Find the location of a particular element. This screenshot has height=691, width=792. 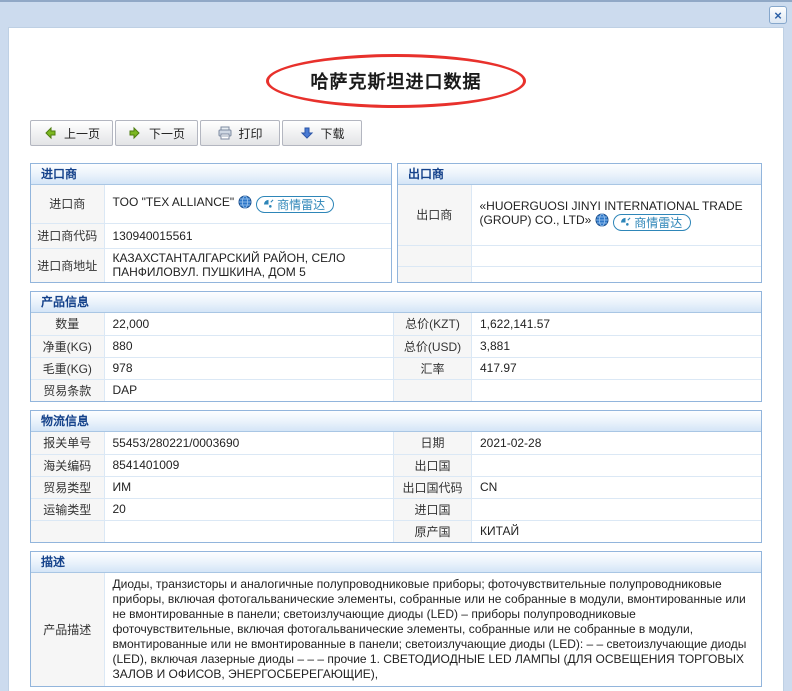

field-label: 出口商 is located at coordinates (435, 215).